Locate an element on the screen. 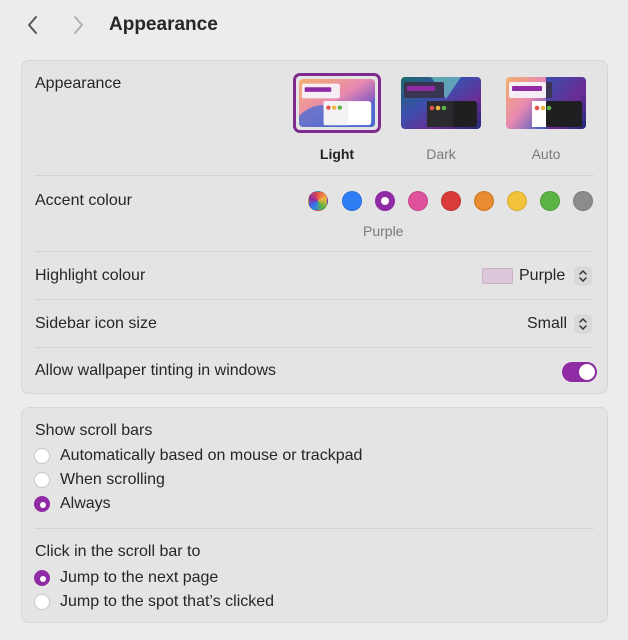  highlight-colour-chip is located at coordinates (497, 276).